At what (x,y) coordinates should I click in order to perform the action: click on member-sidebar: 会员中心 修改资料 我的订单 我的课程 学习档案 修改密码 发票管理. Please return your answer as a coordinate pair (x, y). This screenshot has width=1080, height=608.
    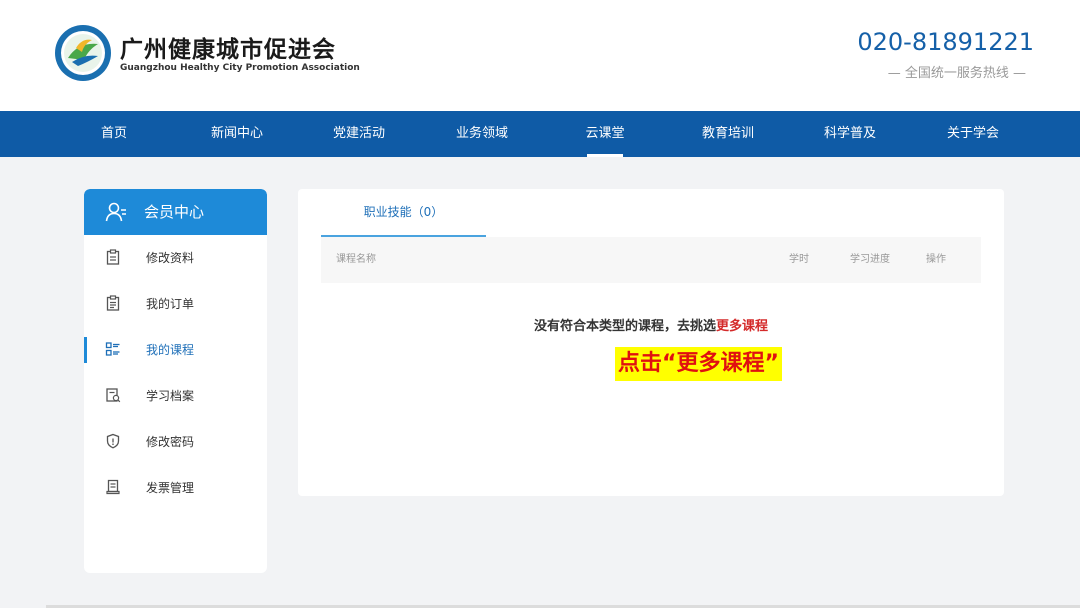
    Looking at the image, I should click on (175, 381).